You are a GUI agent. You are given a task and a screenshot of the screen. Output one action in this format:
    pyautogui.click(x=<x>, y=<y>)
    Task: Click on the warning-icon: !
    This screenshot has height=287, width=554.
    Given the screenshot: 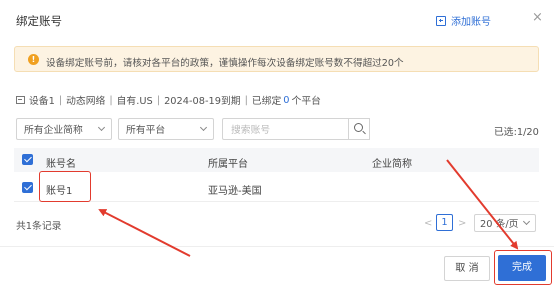 What is the action you would take?
    pyautogui.click(x=33, y=59)
    